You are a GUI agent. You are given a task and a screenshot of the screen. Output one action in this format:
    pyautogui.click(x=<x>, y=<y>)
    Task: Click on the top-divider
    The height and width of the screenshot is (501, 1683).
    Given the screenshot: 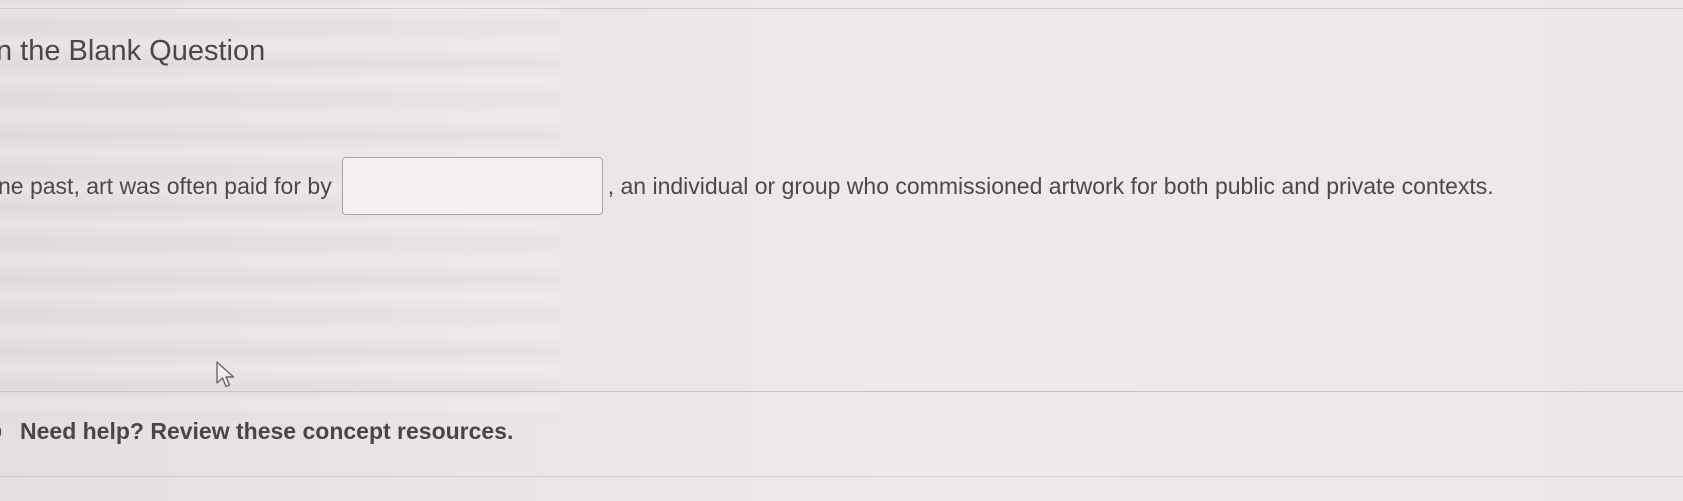 What is the action you would take?
    pyautogui.click(x=841, y=8)
    